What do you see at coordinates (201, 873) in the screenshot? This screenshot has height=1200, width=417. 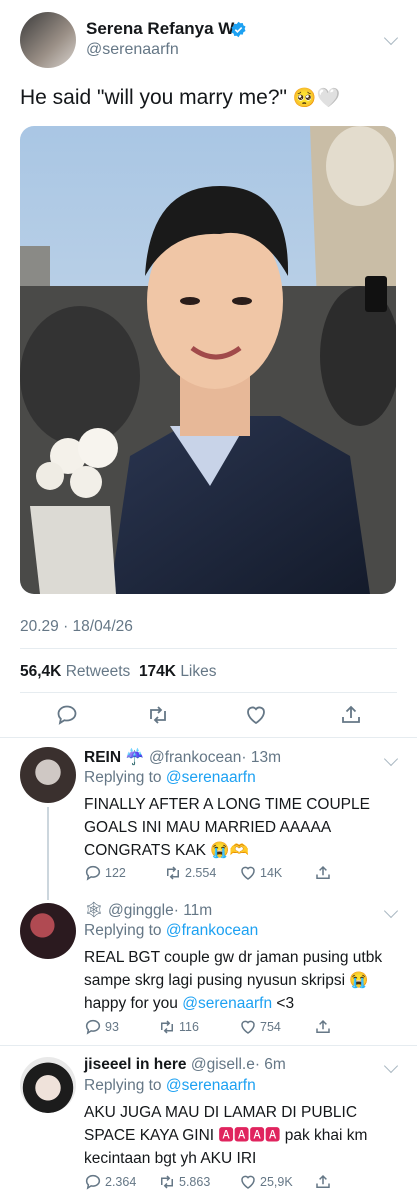 I see `retweet-count: 2.554` at bounding box center [201, 873].